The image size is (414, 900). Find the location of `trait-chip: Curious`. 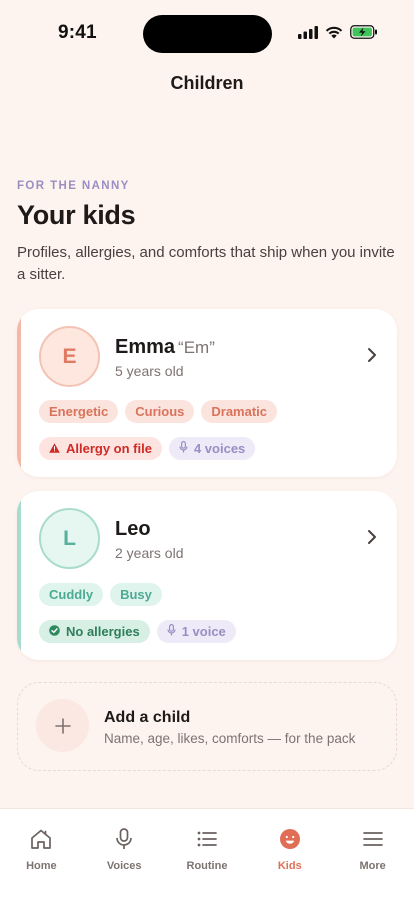

trait-chip: Curious is located at coordinates (160, 411).